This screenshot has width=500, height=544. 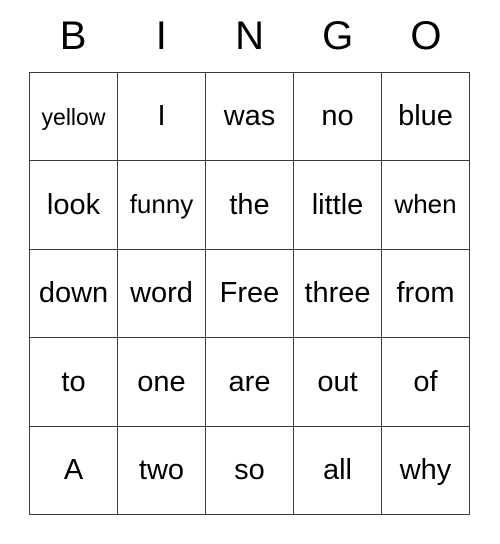 I want to click on bingo-cell-label: was, so click(x=249, y=116).